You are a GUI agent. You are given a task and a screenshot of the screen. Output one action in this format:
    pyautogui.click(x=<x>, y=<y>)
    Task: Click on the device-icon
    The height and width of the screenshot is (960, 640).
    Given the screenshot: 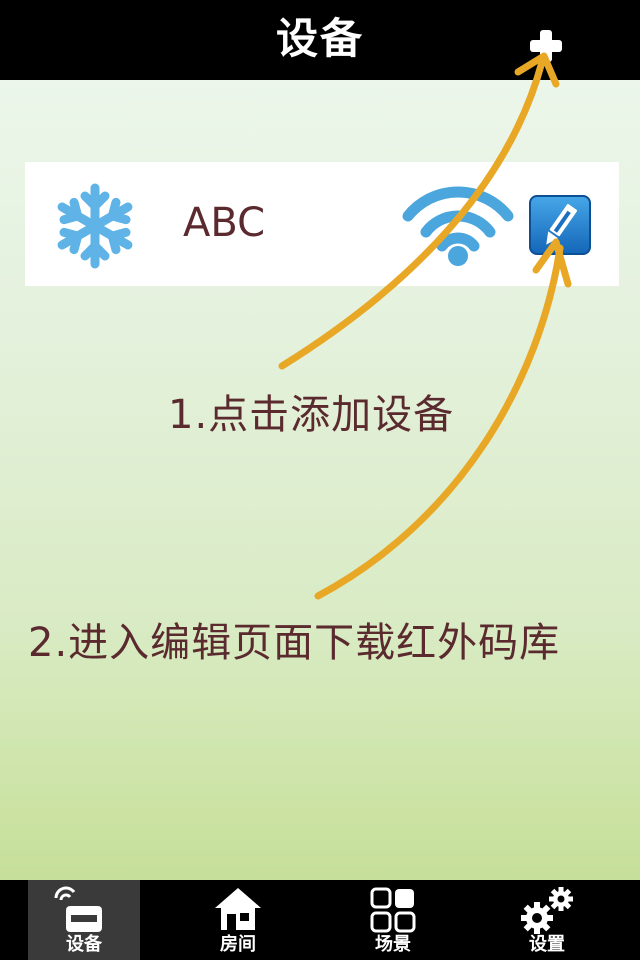 What is the action you would take?
    pyautogui.click(x=78, y=909)
    